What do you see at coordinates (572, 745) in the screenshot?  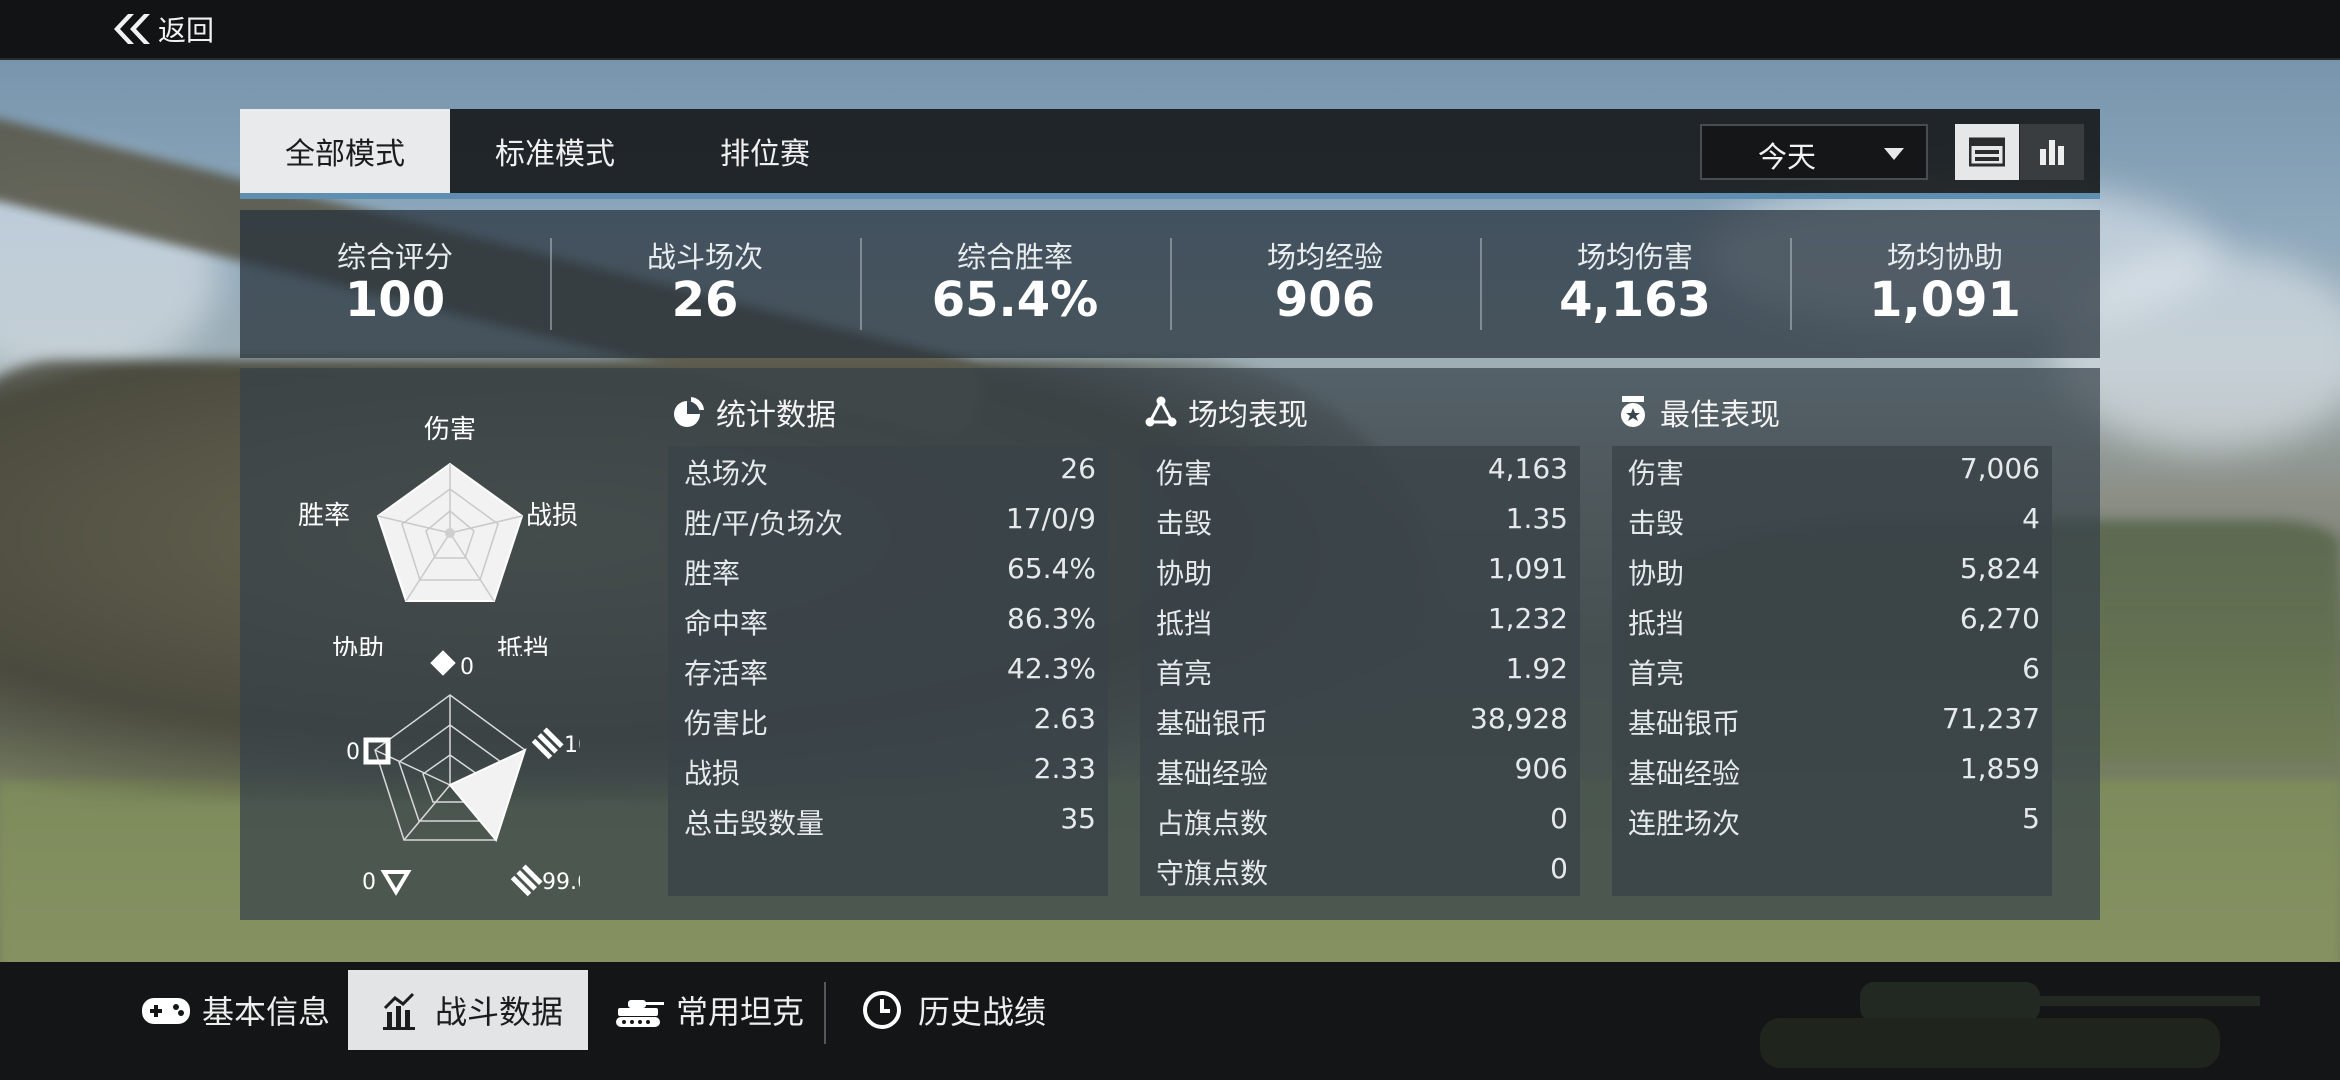 I see `radar-value-right: 100` at bounding box center [572, 745].